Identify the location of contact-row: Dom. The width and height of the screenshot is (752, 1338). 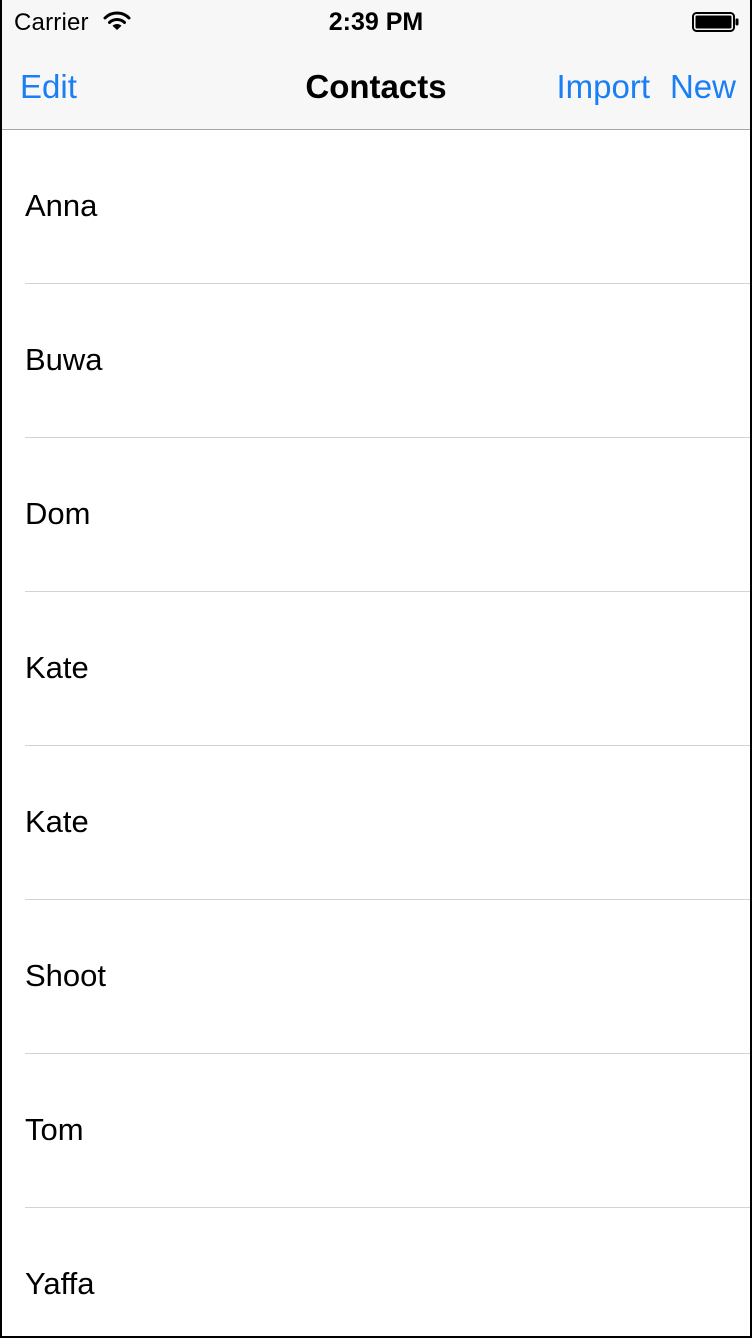
(376, 515).